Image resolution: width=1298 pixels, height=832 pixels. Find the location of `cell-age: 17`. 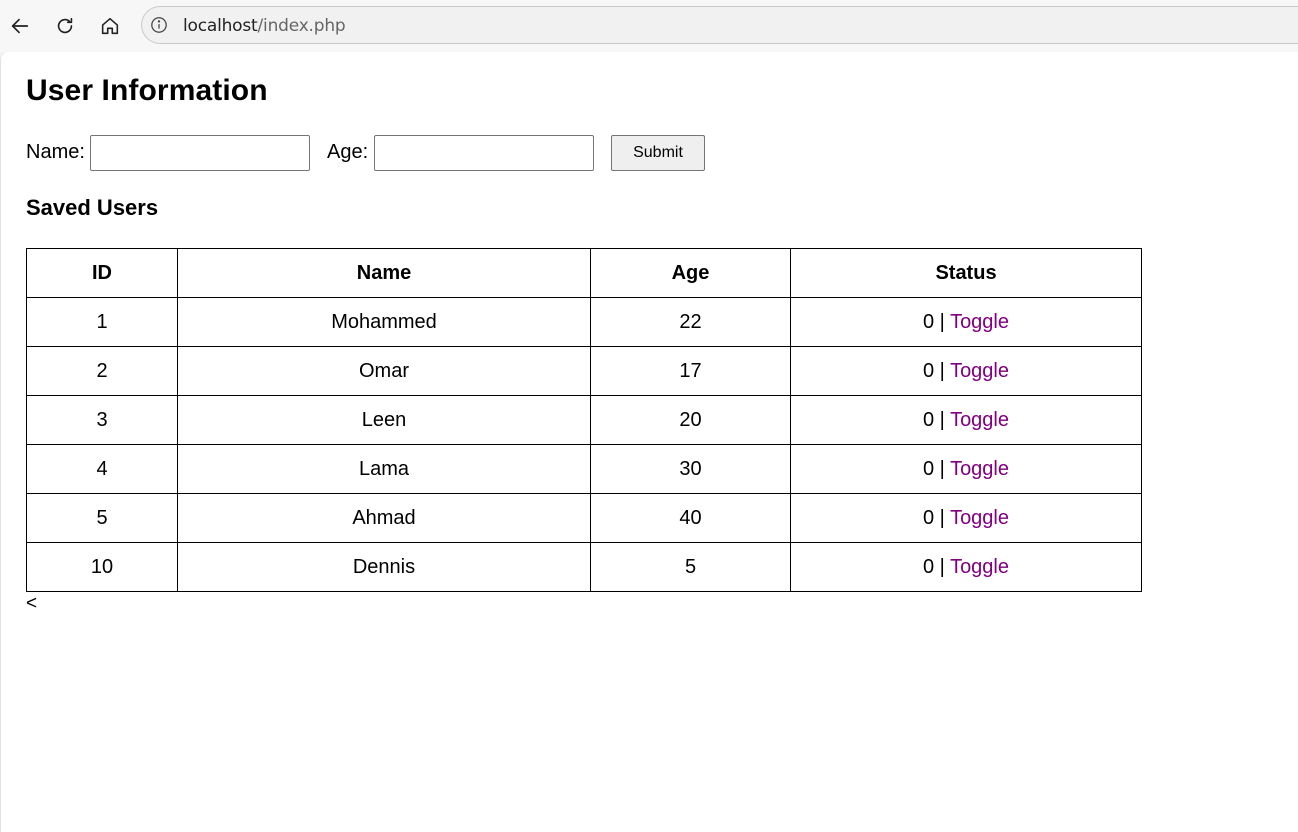

cell-age: 17 is located at coordinates (690, 371).